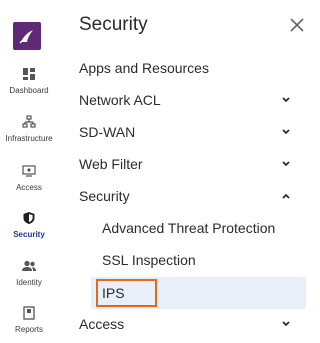 This screenshot has width=320, height=343. What do you see at coordinates (189, 132) in the screenshot?
I see `menu-sd-wan: SD-WAN` at bounding box center [189, 132].